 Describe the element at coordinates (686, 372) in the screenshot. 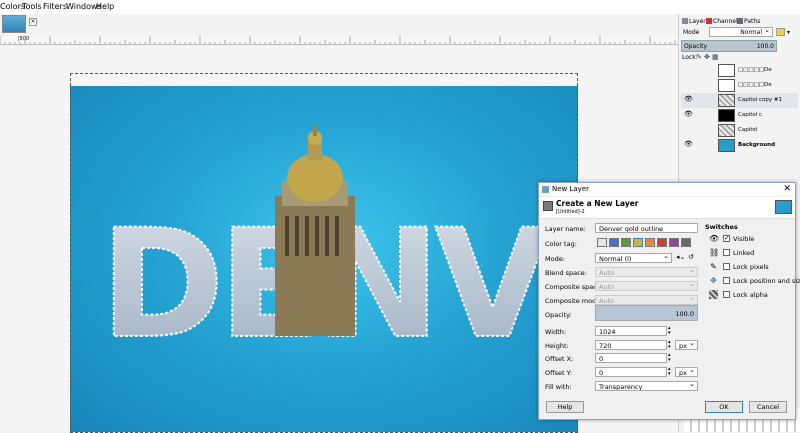

I see `offset-unit-select: px` at that location.